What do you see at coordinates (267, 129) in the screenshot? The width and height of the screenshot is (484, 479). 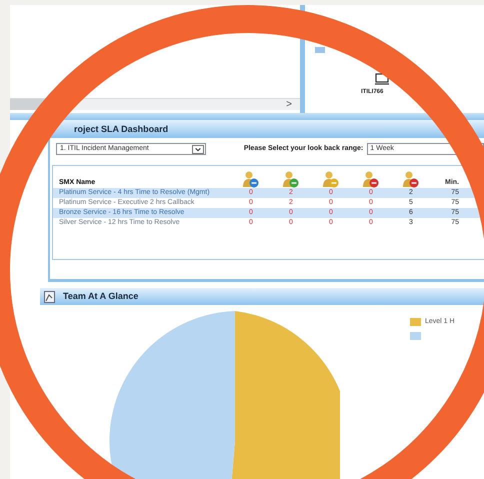 I see `panel-title: roject SLA Dashboard` at bounding box center [267, 129].